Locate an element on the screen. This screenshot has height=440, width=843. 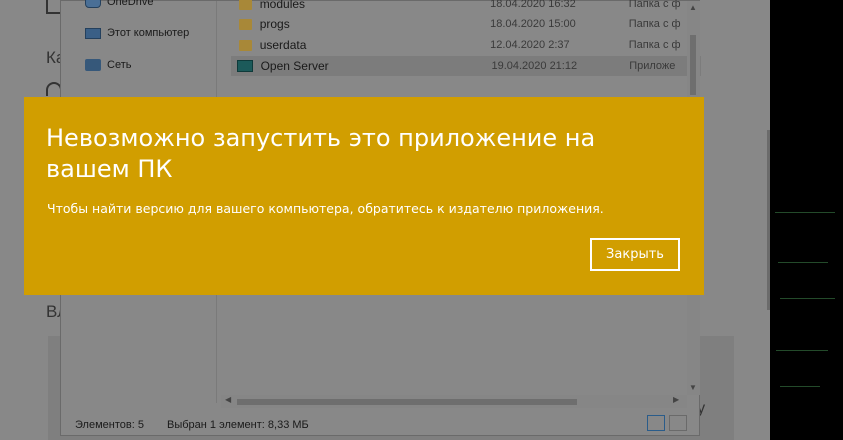
status-selection: Выбран 1 элемент: 8,33 МБ is located at coordinates (238, 425).